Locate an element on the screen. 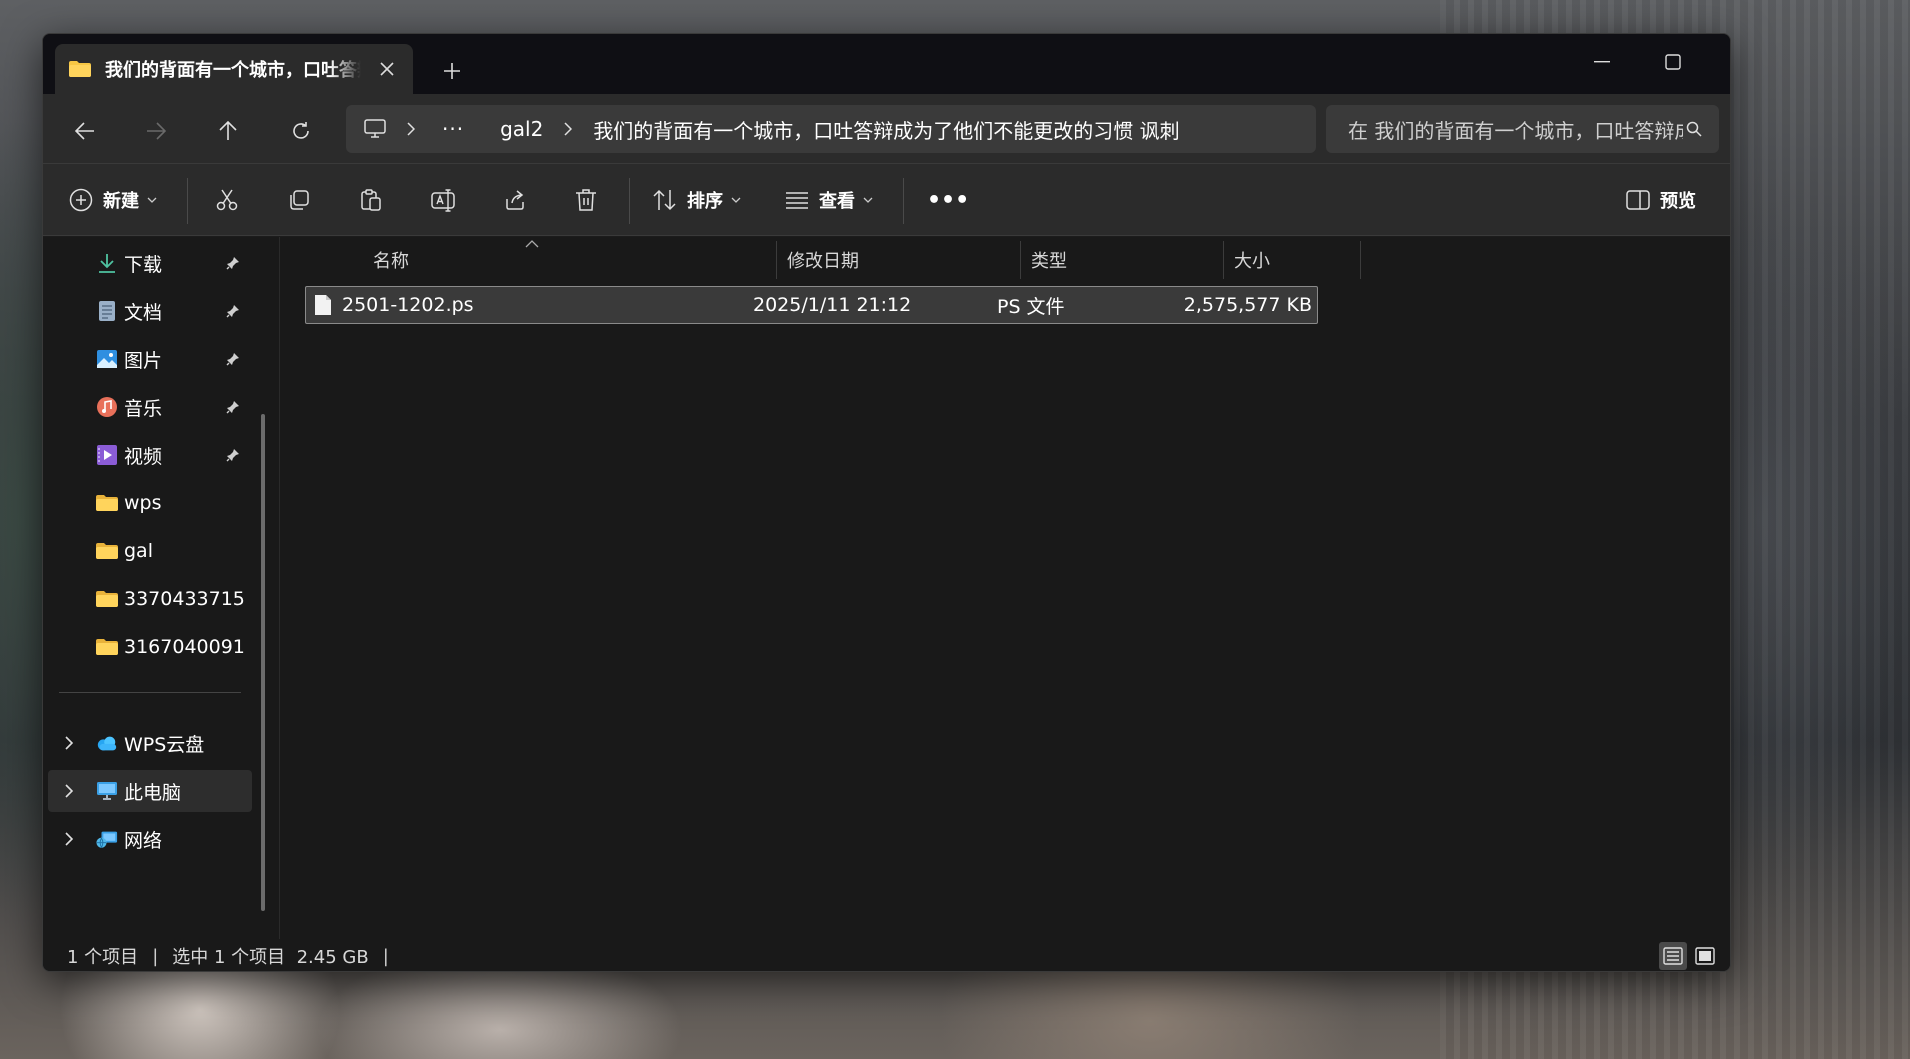 Image resolution: width=1910 pixels, height=1059 pixels. maximize-icon is located at coordinates (1673, 62).